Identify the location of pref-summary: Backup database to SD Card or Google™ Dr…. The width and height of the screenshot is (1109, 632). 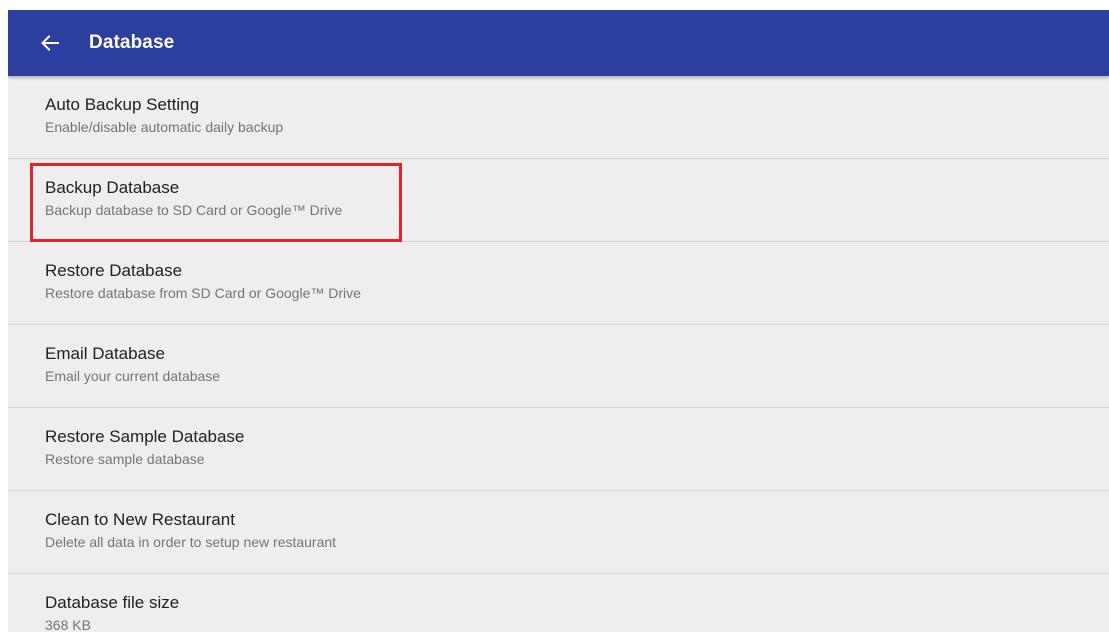
(194, 210).